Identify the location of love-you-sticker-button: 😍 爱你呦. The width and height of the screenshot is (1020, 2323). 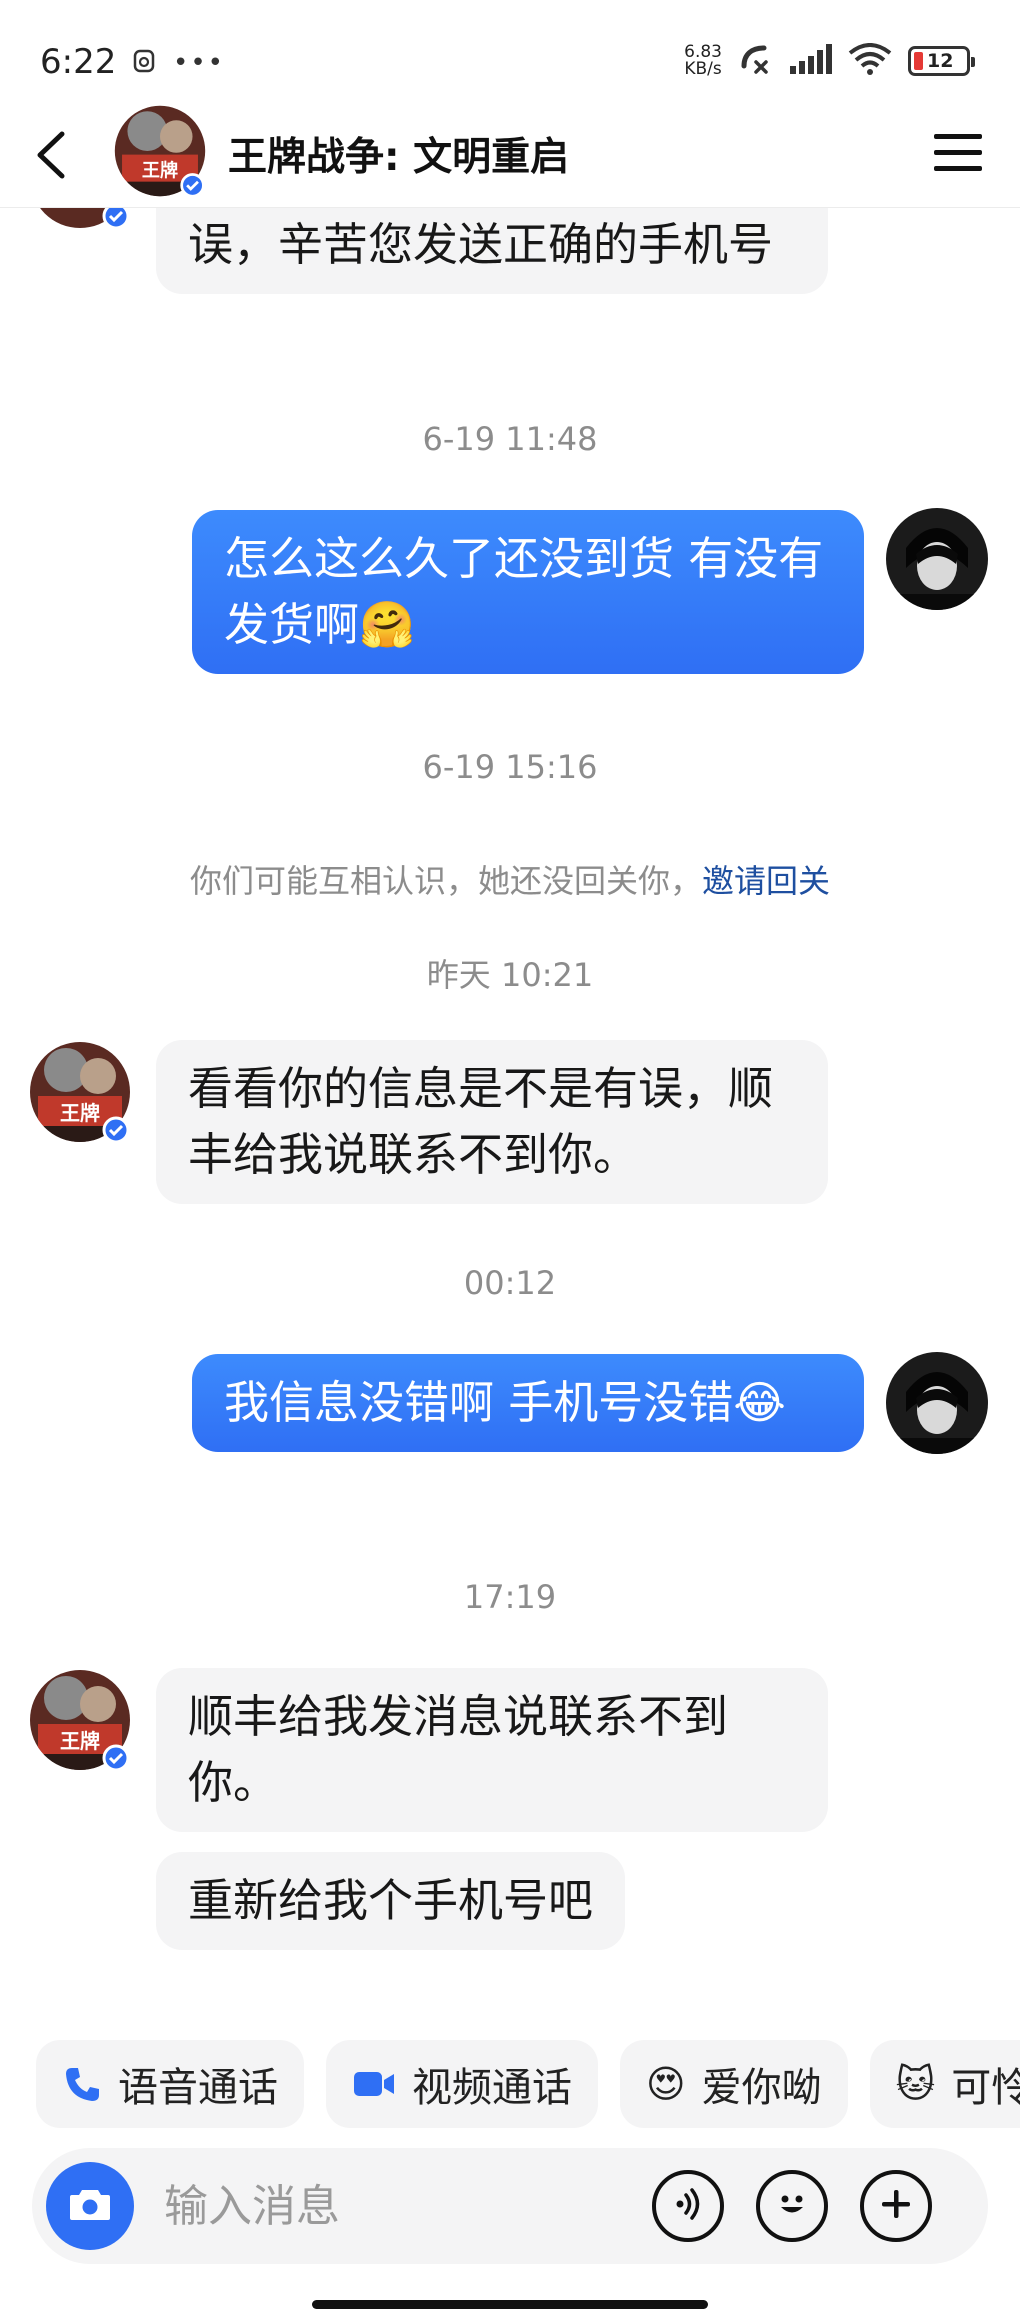
(734, 2084).